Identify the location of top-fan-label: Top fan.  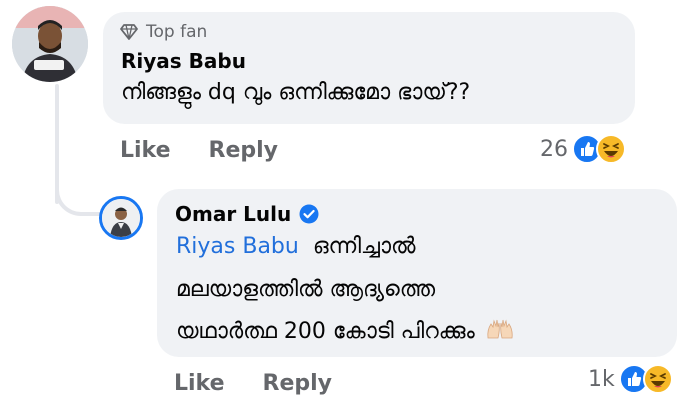
(177, 32).